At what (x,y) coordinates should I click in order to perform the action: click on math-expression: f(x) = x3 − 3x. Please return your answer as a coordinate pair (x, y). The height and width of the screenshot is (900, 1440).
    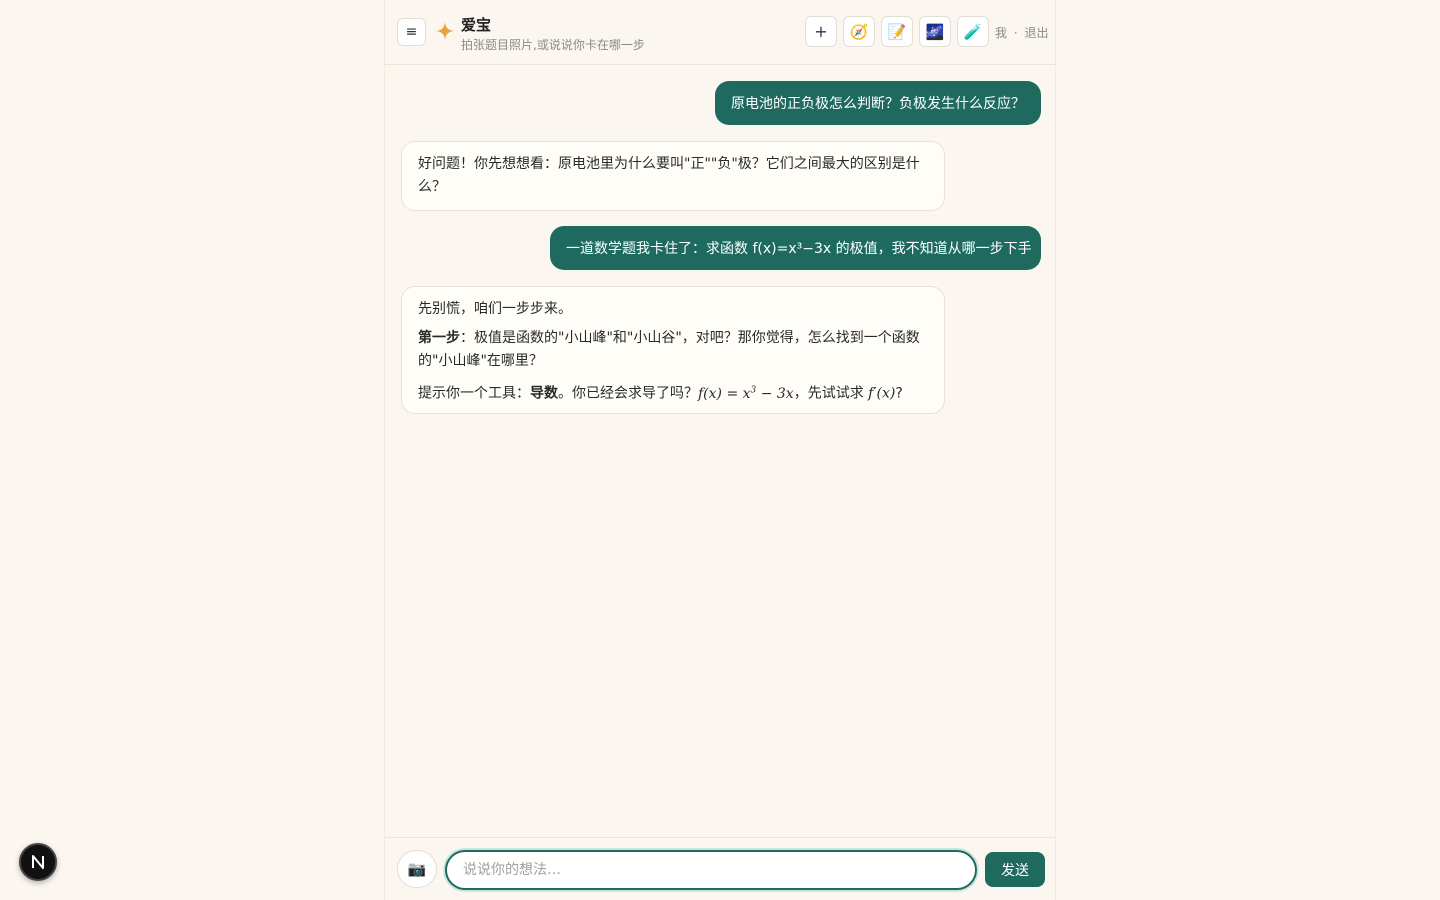
    Looking at the image, I should click on (746, 393).